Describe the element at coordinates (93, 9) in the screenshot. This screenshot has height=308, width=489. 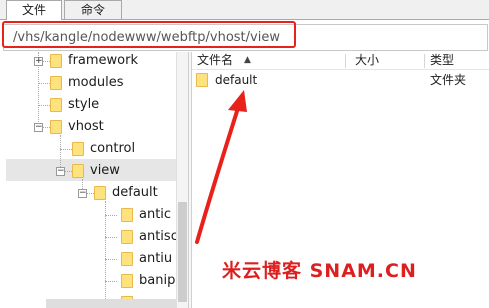
I see `tab-command: 命令` at that location.